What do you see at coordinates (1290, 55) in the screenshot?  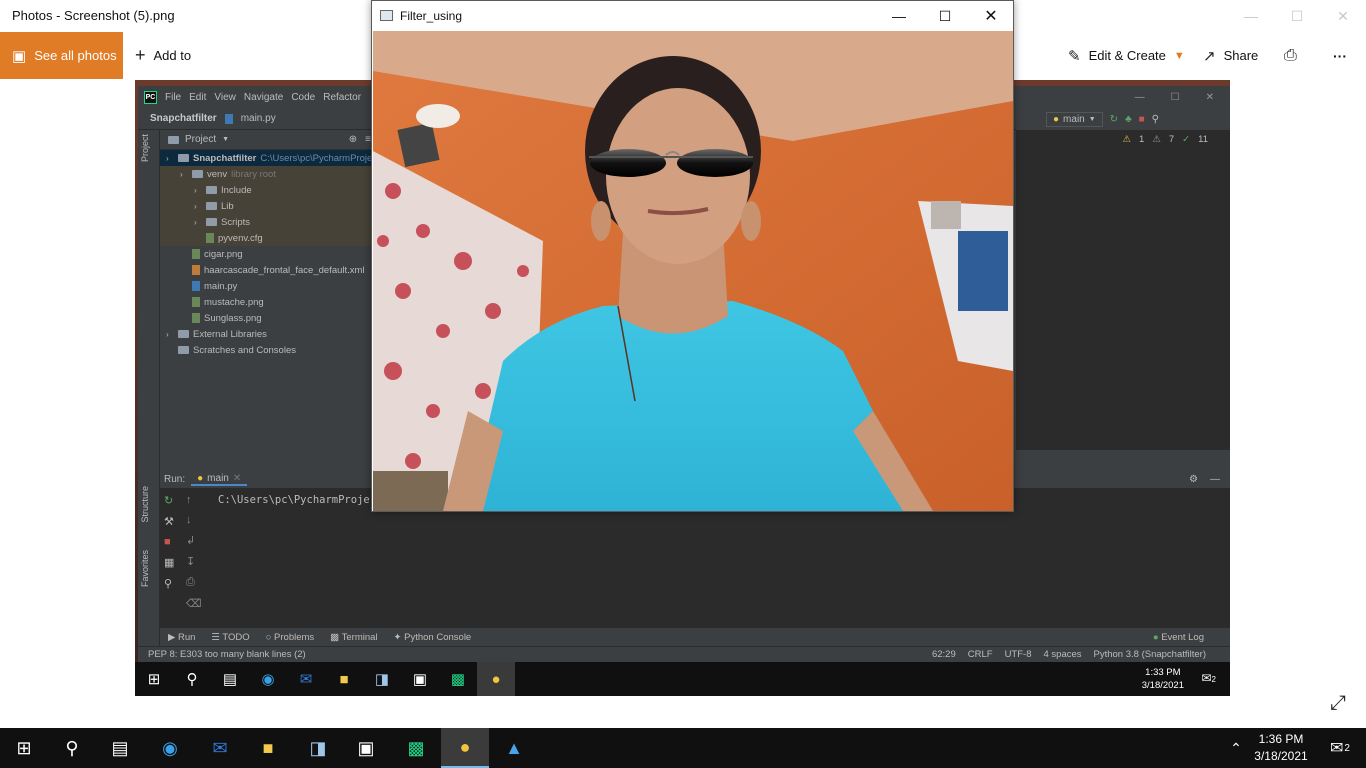 I see `print-button: ⎙` at bounding box center [1290, 55].